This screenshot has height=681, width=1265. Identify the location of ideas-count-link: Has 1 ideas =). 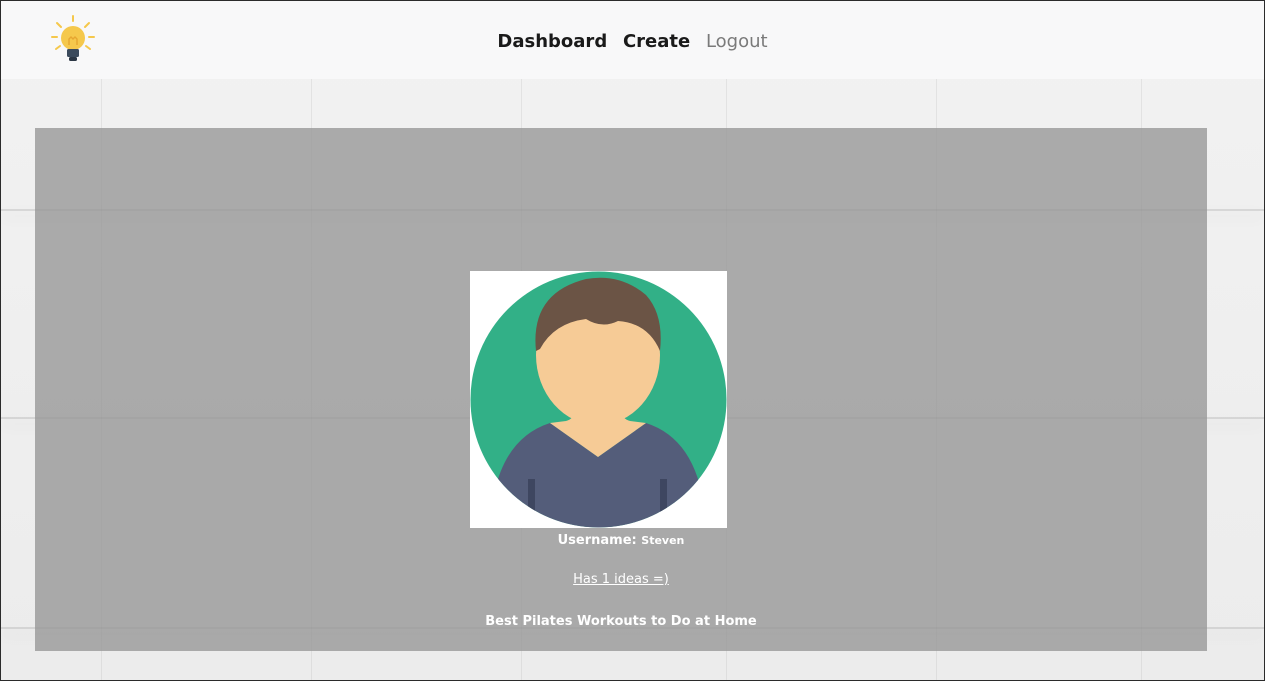
(621, 579).